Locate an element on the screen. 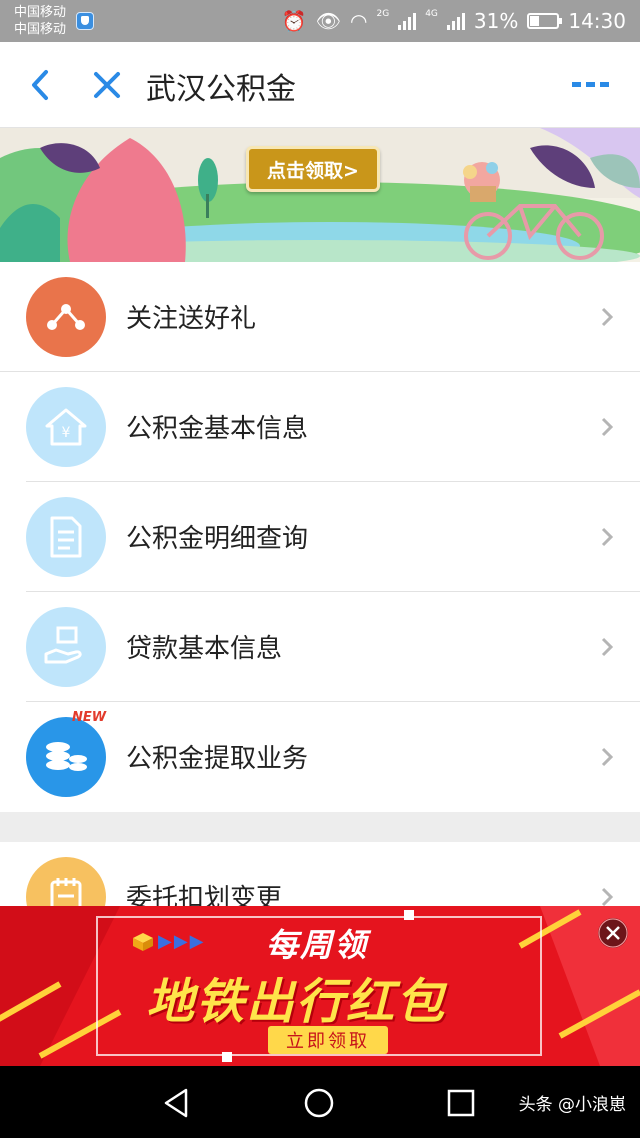 The image size is (640, 1138). menu-item-fund-withdrawal: NEW 公积金提取业务 is located at coordinates (320, 757).